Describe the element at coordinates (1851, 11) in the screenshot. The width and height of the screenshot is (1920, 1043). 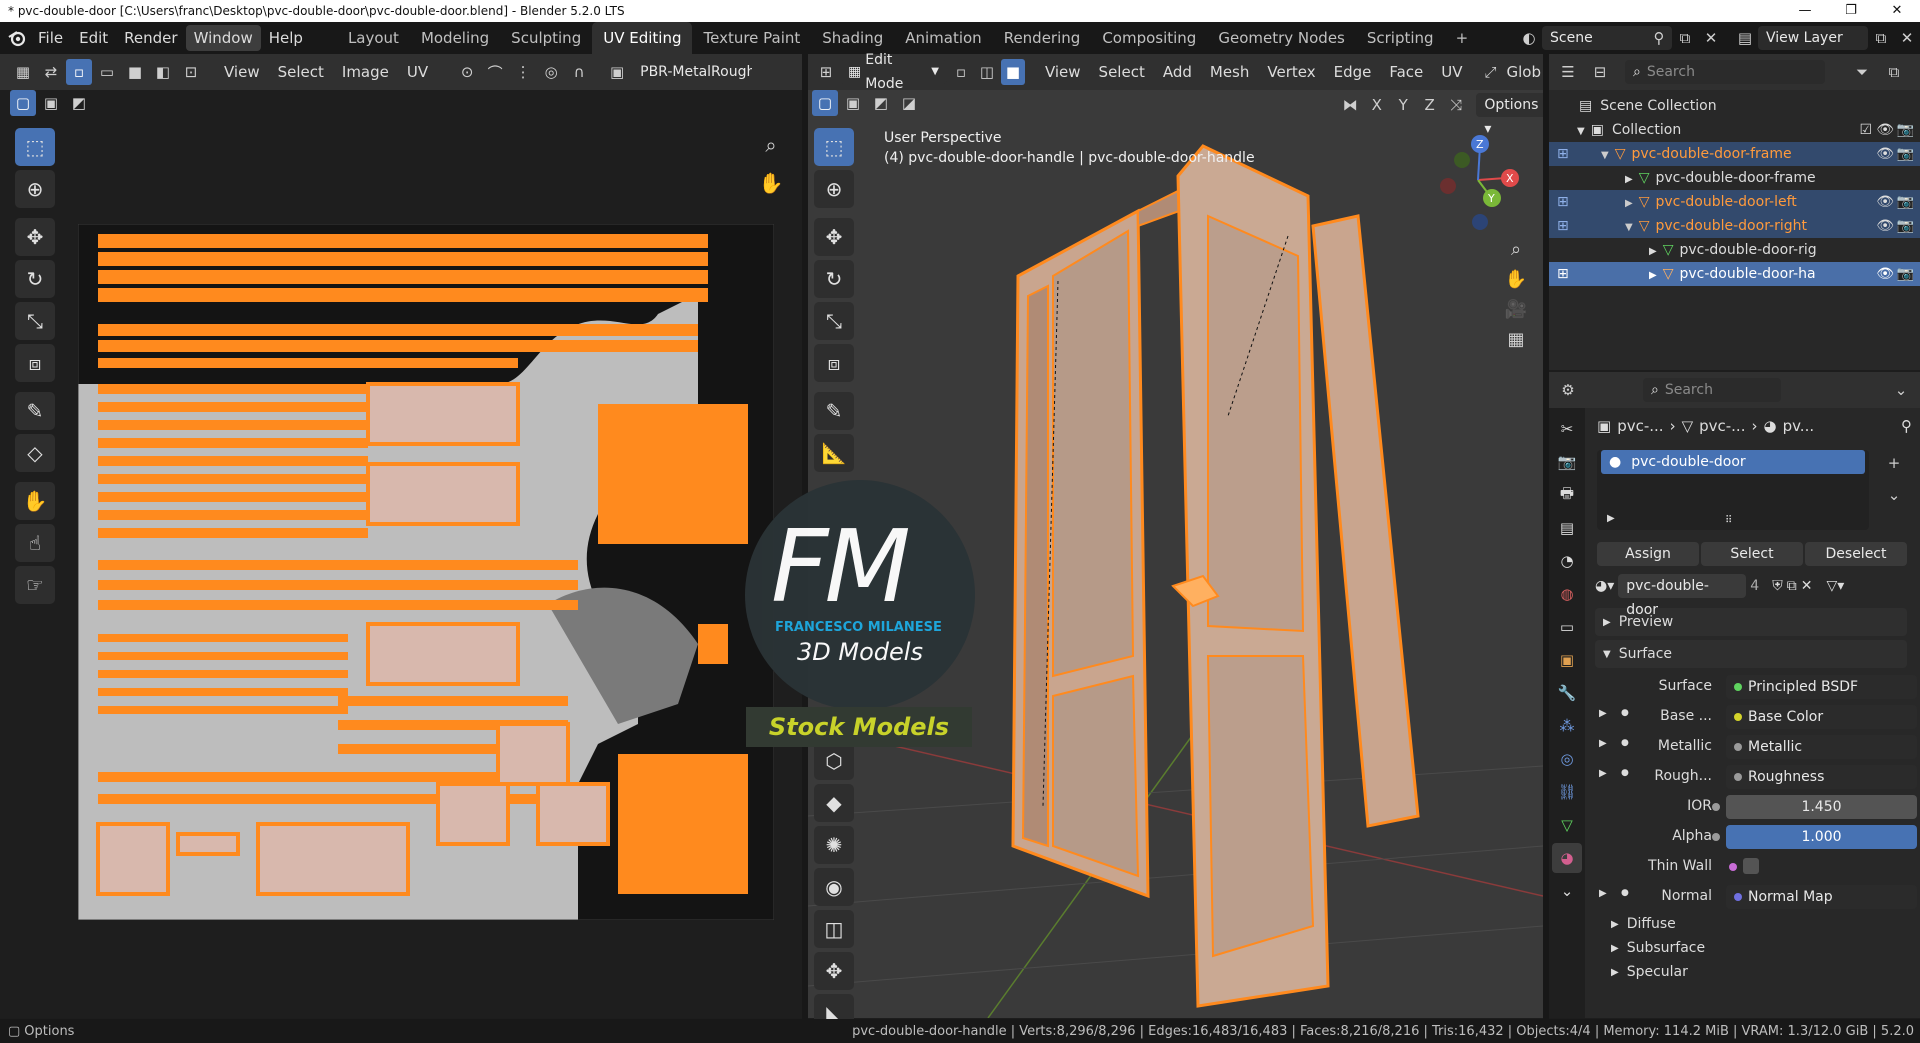
I see `maximize-button: ❐` at that location.